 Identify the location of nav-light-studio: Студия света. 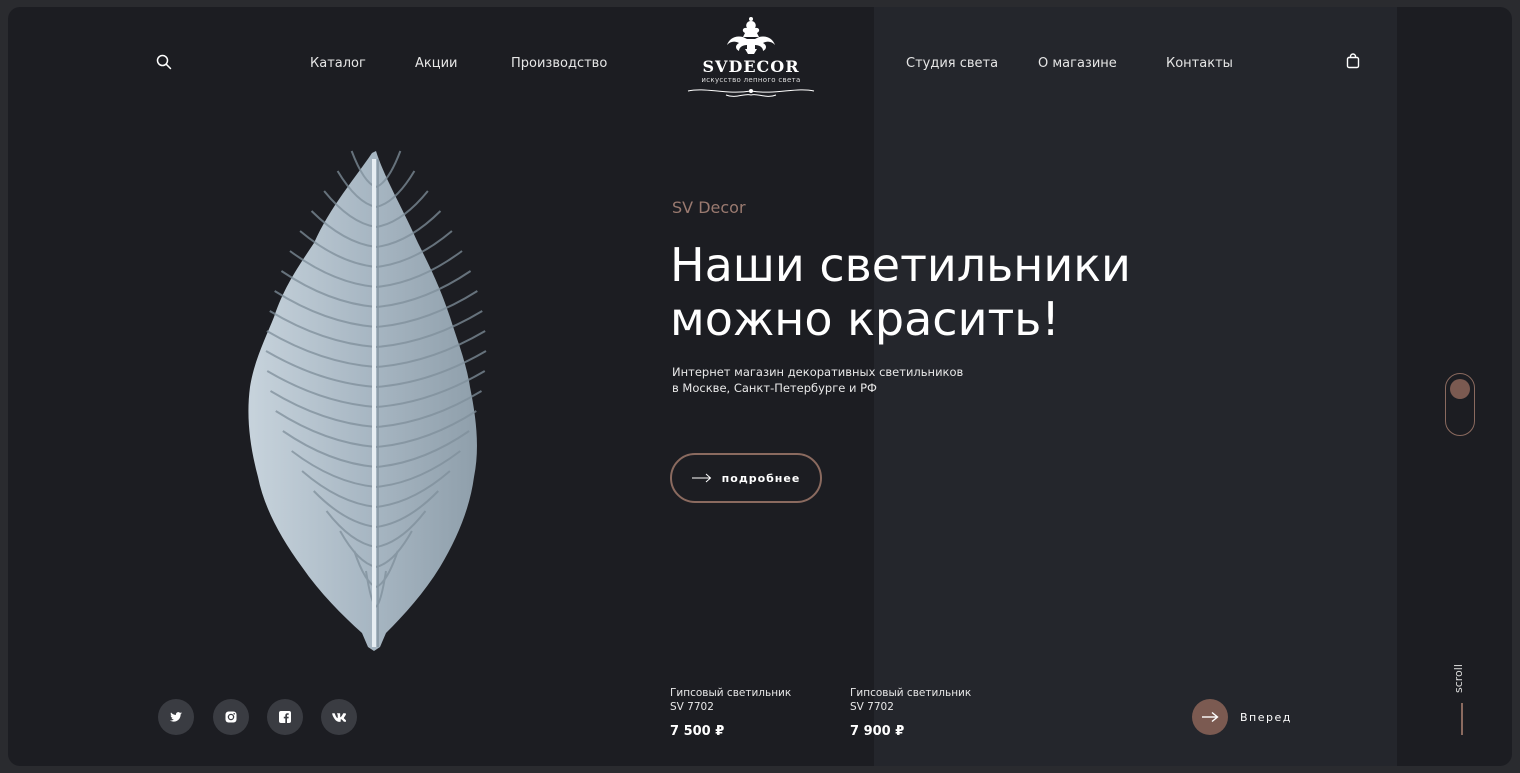
(952, 63).